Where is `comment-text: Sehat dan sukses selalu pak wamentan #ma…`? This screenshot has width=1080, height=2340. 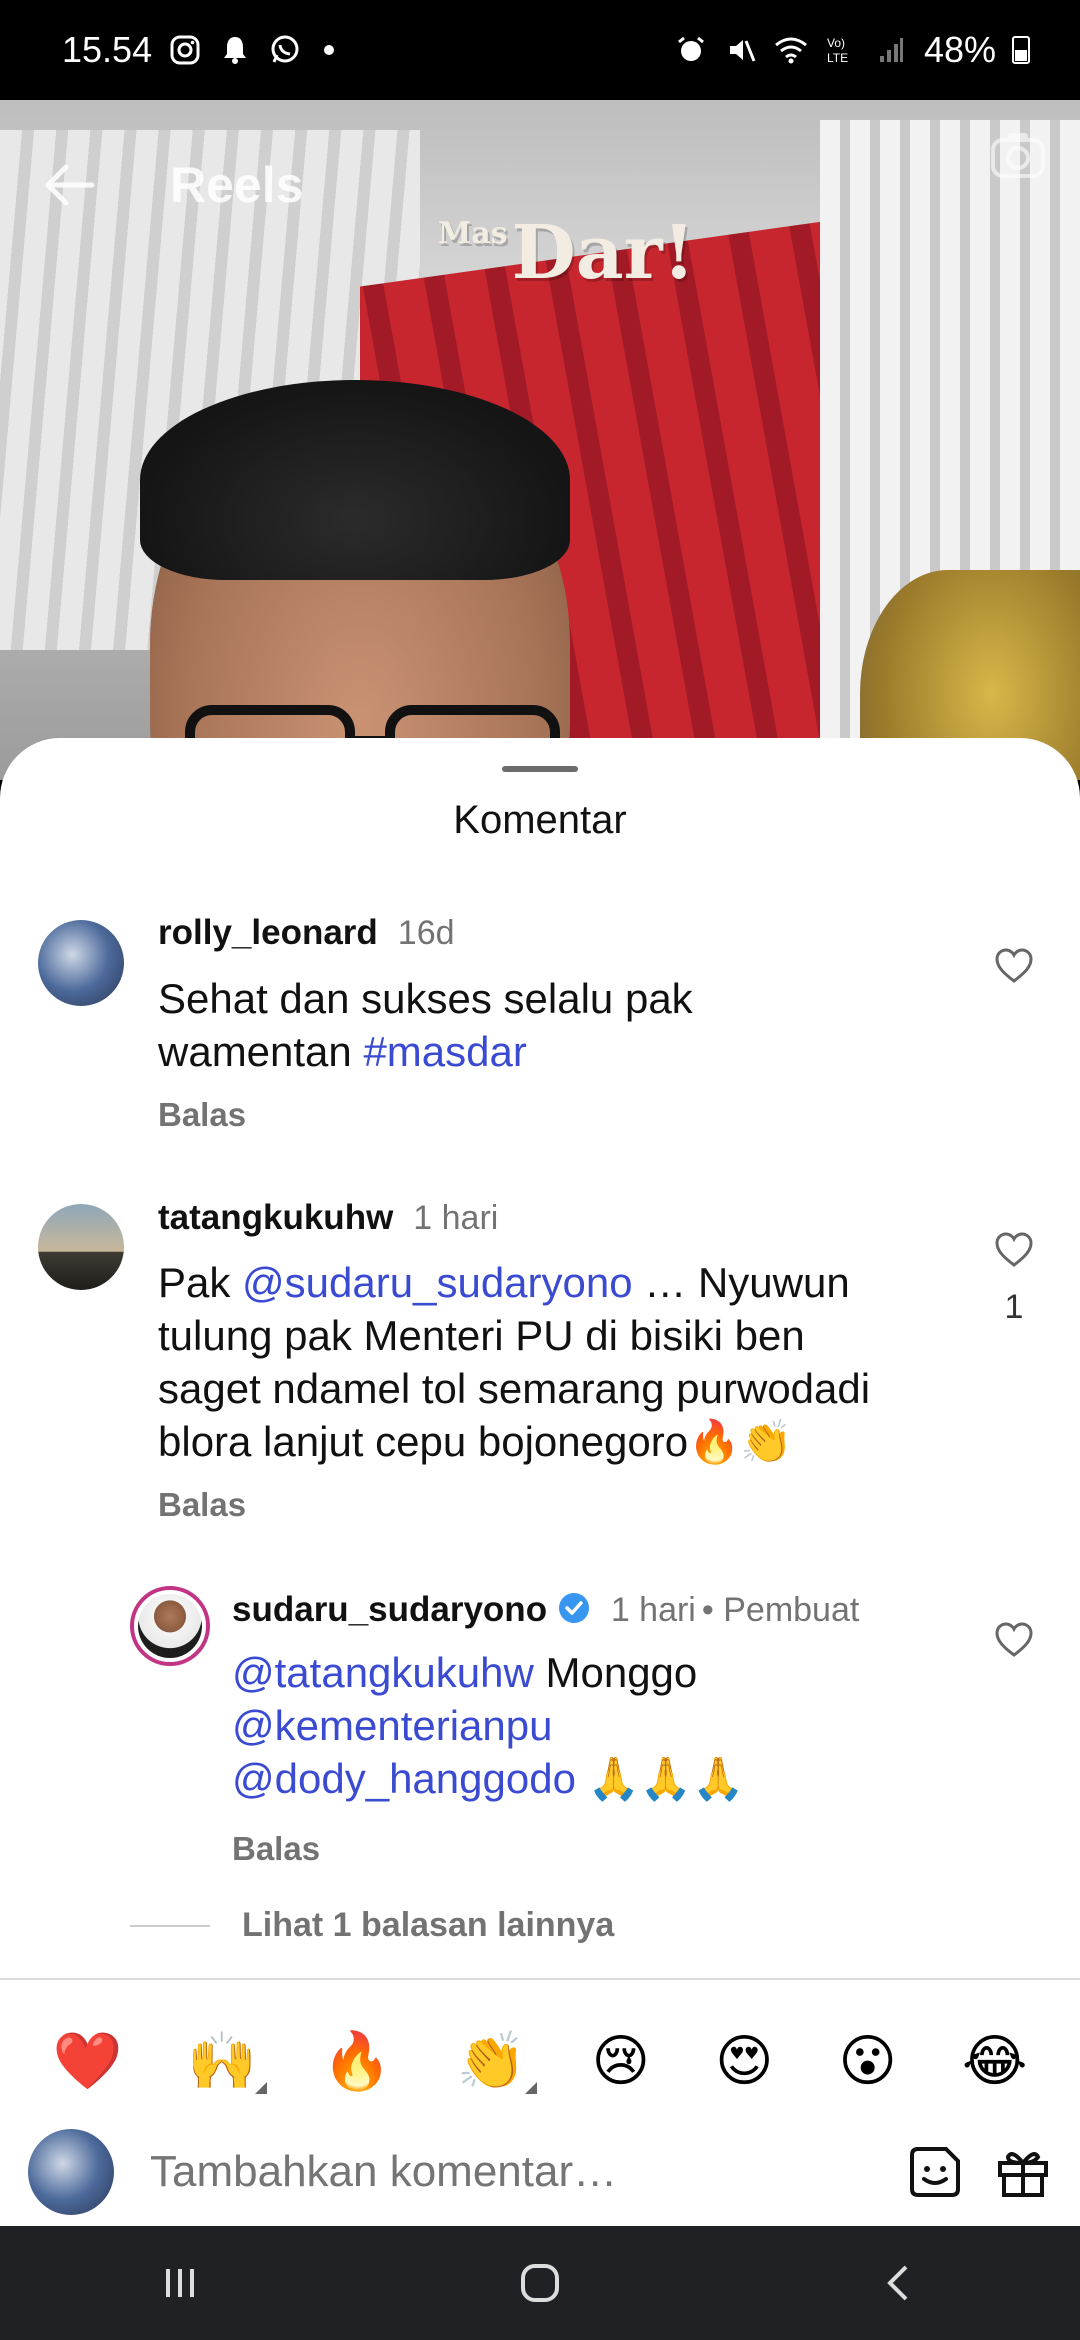
comment-text: Sehat dan sukses selalu pak wamentan #ma… is located at coordinates (425, 1025).